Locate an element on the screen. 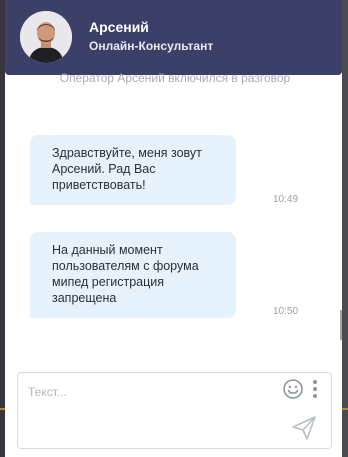 The height and width of the screenshot is (457, 348). chat-scrollbar is located at coordinates (341, 325).